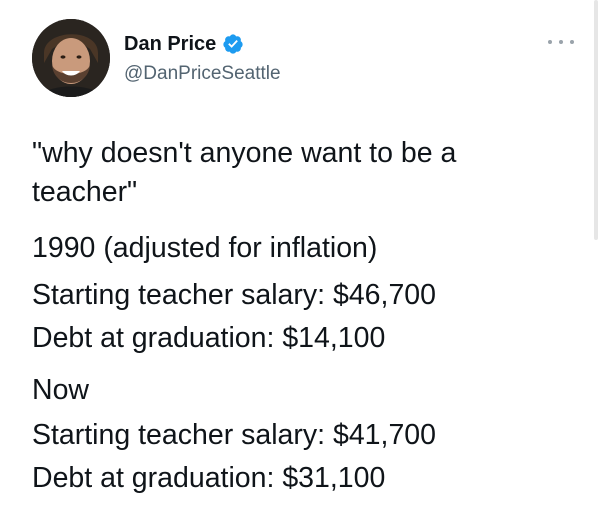 The width and height of the screenshot is (600, 519). I want to click on avatar-photo, so click(71, 58).